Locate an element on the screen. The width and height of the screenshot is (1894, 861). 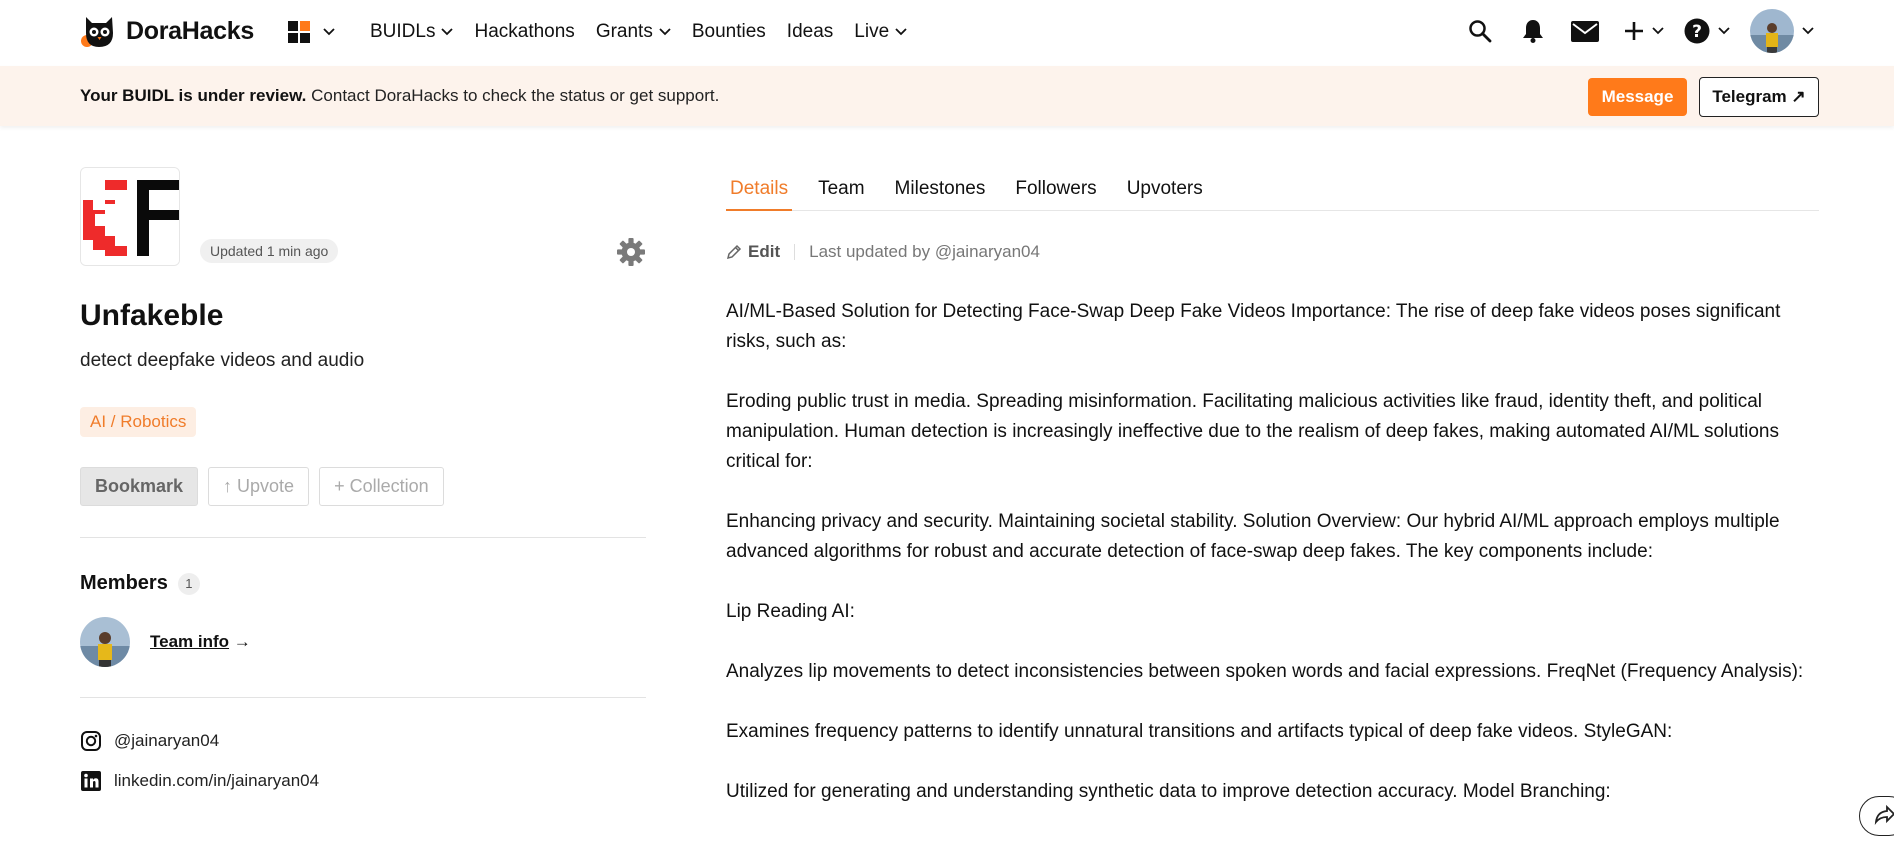
team-info-link: Team info → is located at coordinates (200, 642).